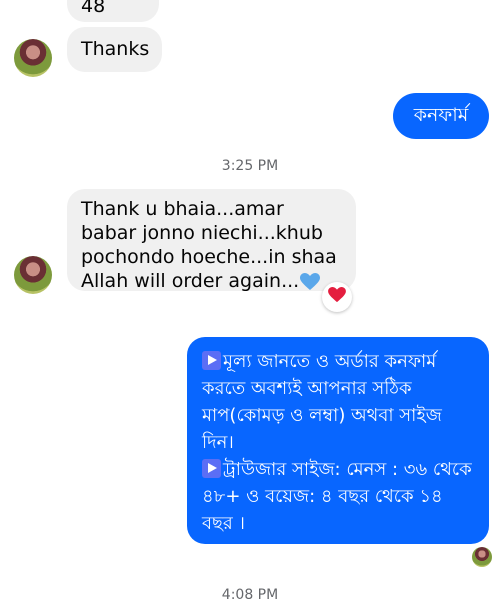 Image resolution: width=500 pixels, height=603 pixels. I want to click on message-bubble-incoming: Thanks, so click(114, 49).